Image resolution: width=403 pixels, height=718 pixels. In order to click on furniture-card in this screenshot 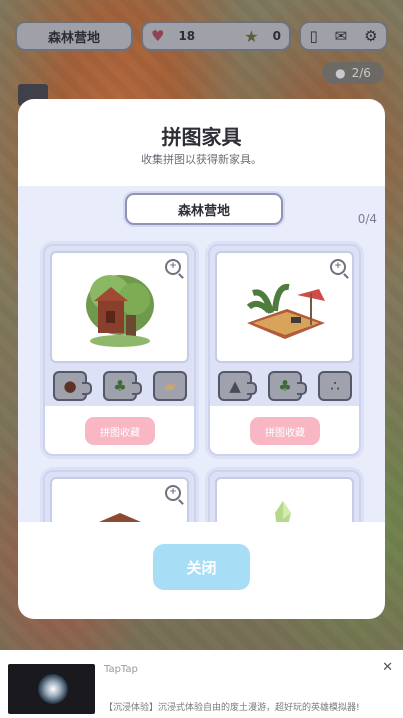, I will do `click(284, 496)`.